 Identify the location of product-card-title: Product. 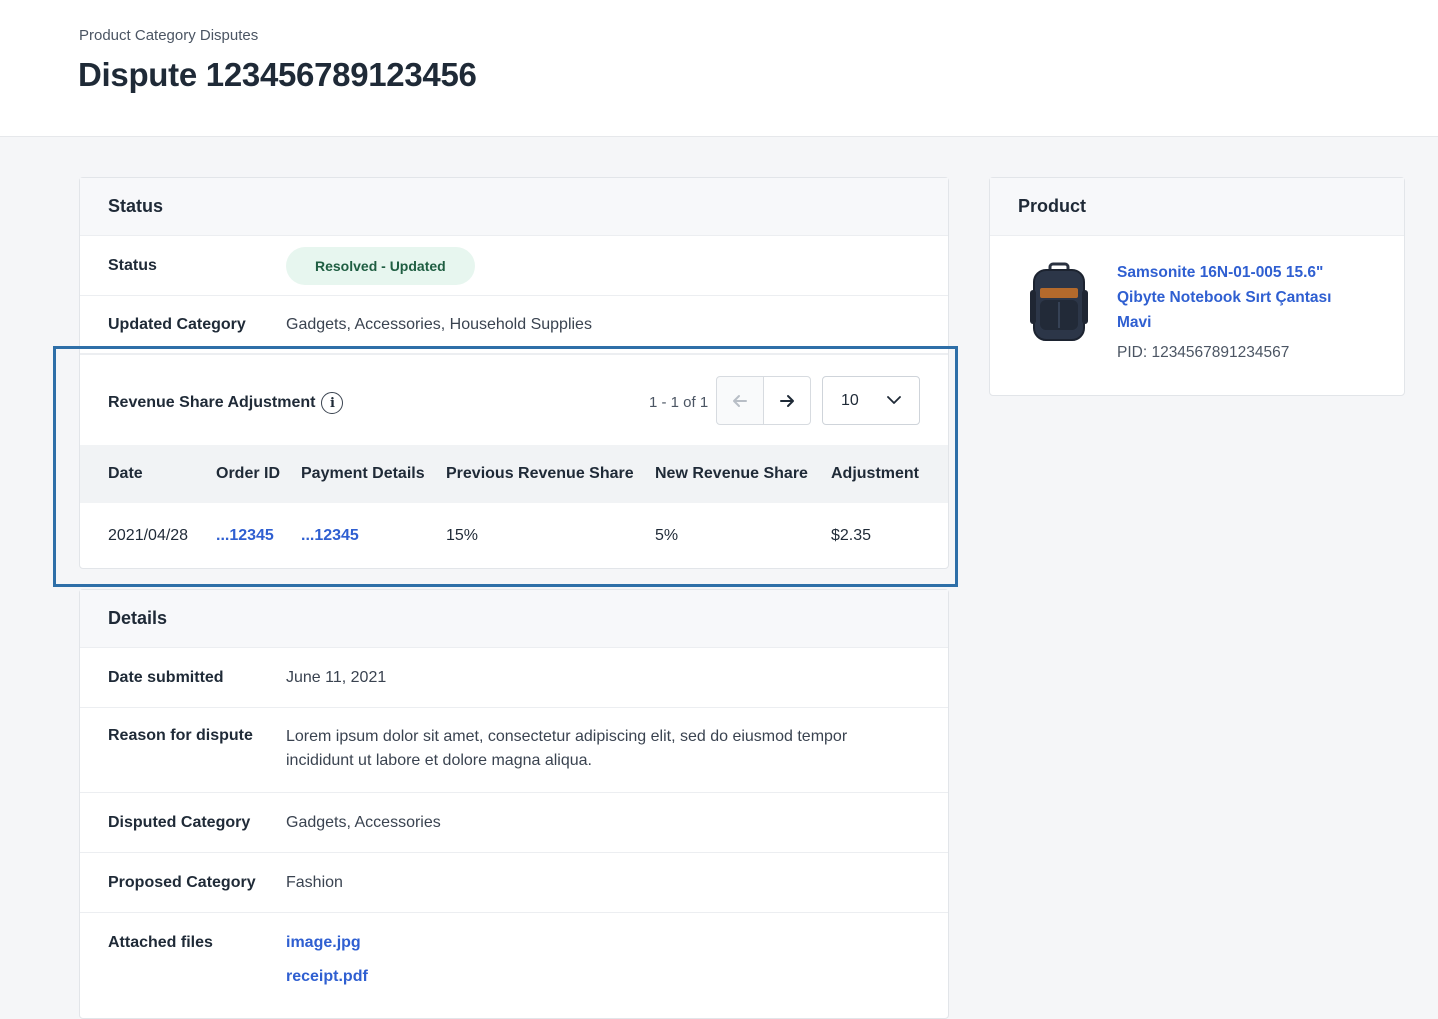
(1197, 207).